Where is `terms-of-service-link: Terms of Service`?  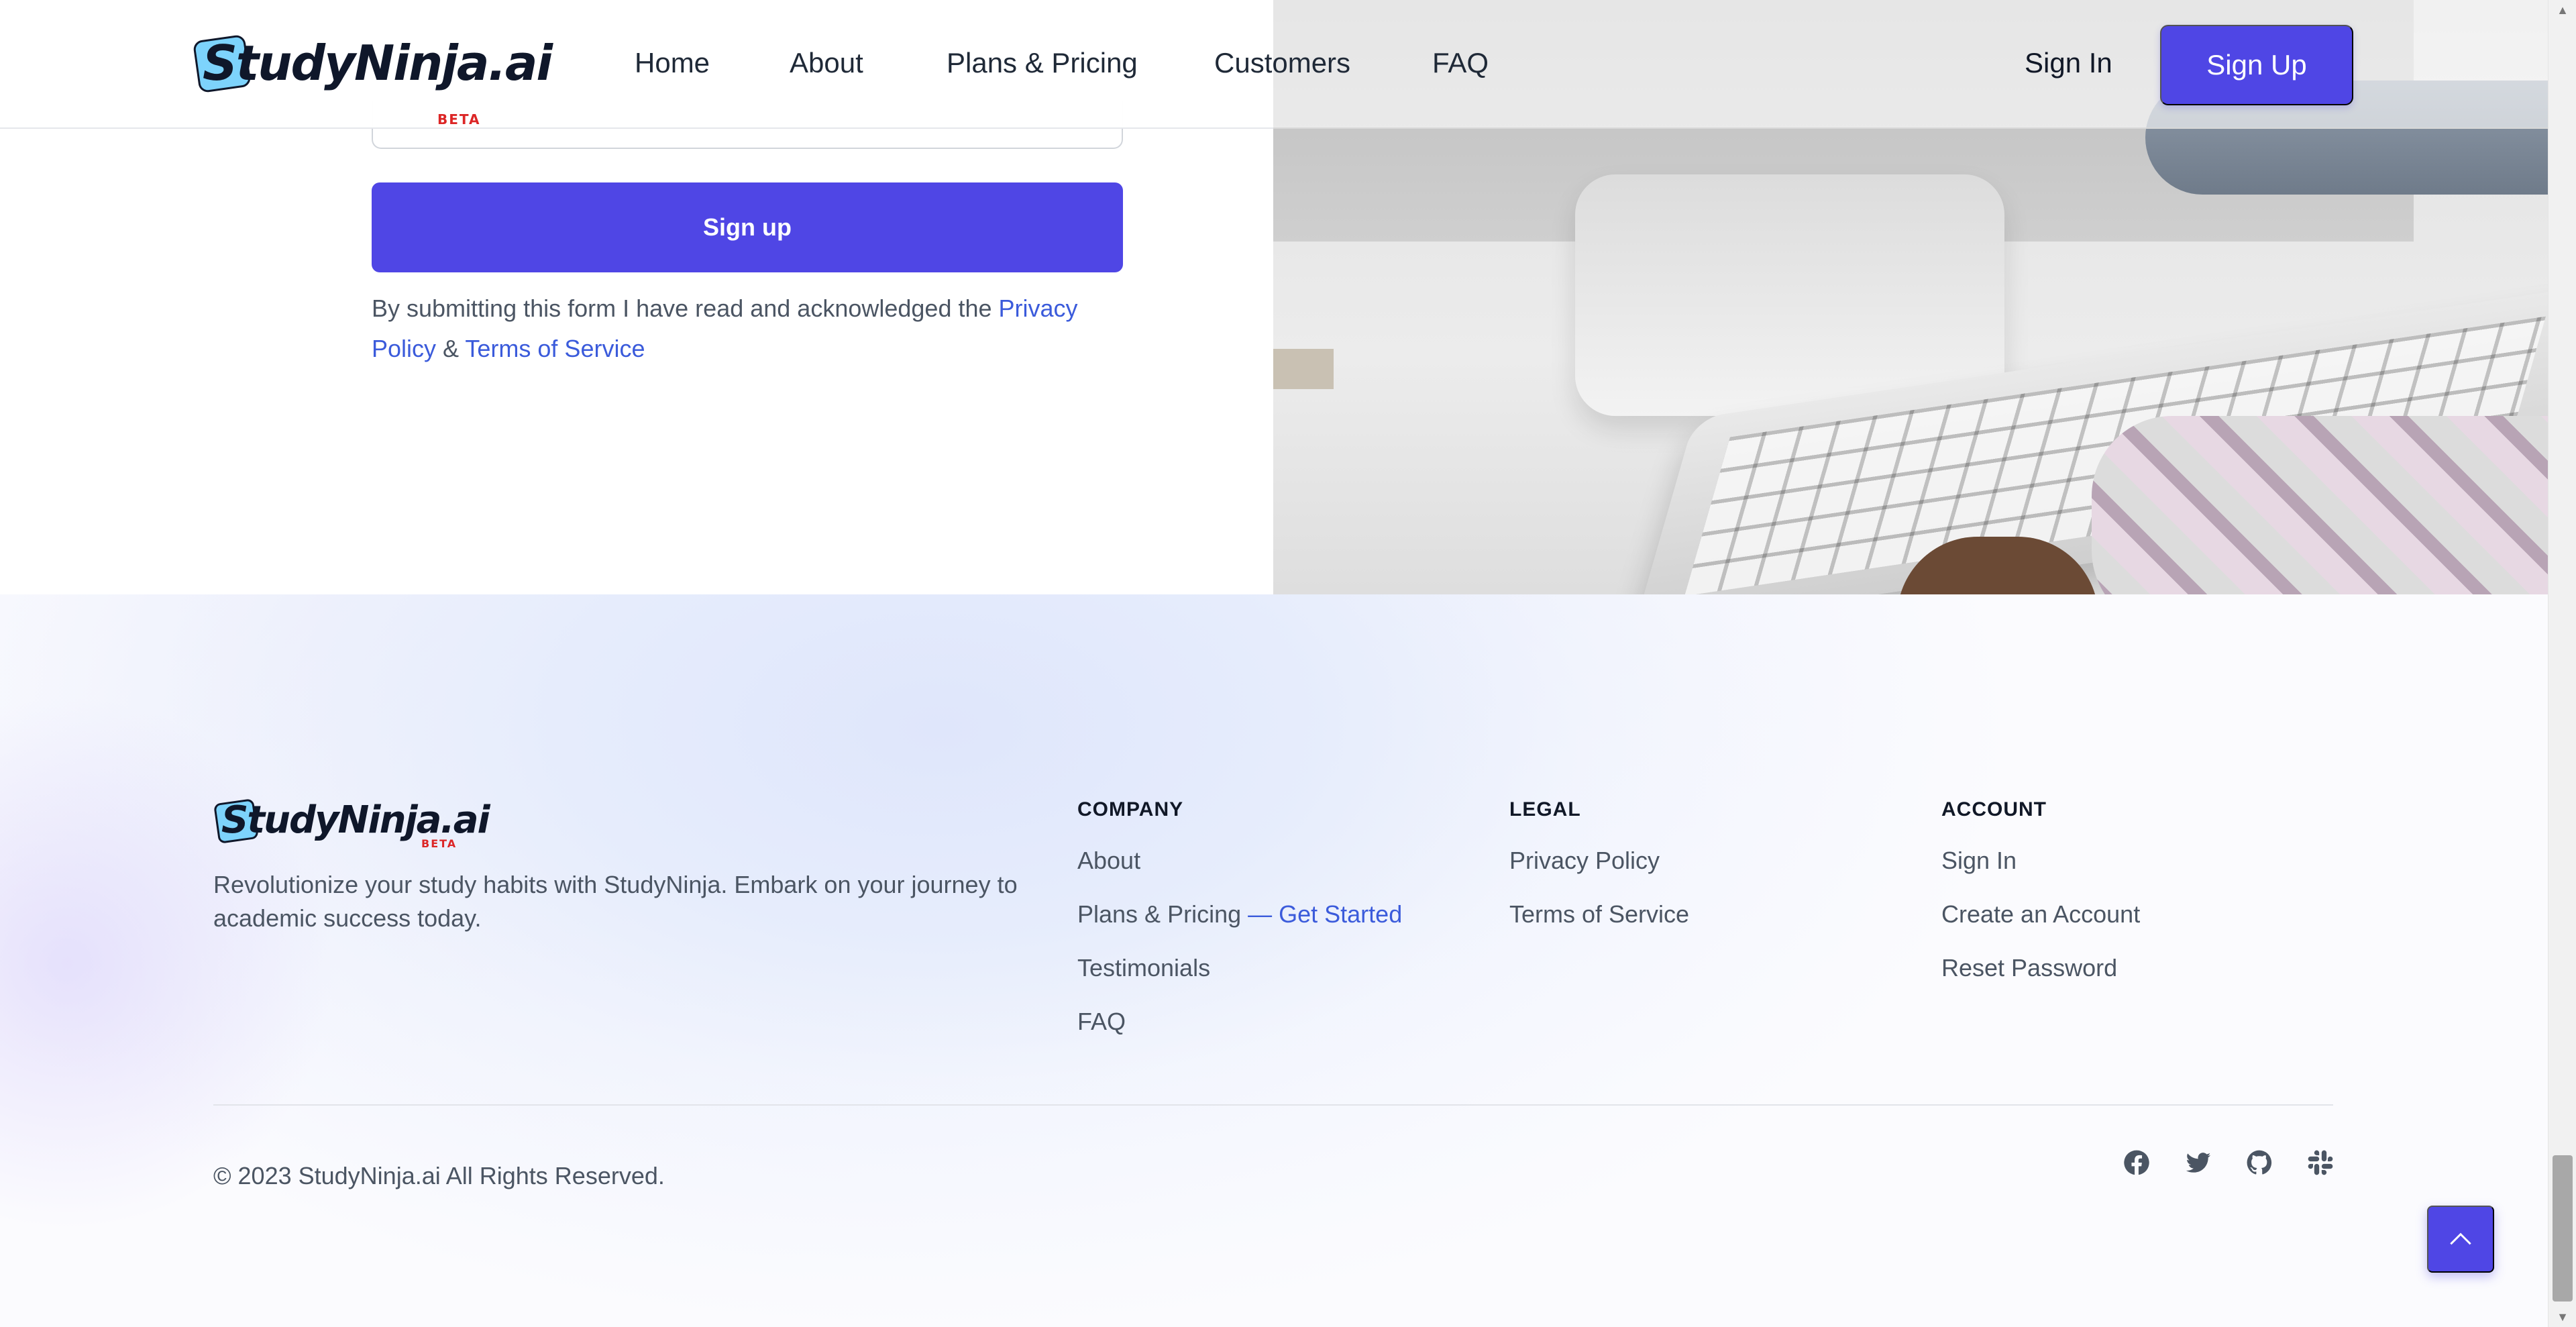 terms-of-service-link: Terms of Service is located at coordinates (555, 348).